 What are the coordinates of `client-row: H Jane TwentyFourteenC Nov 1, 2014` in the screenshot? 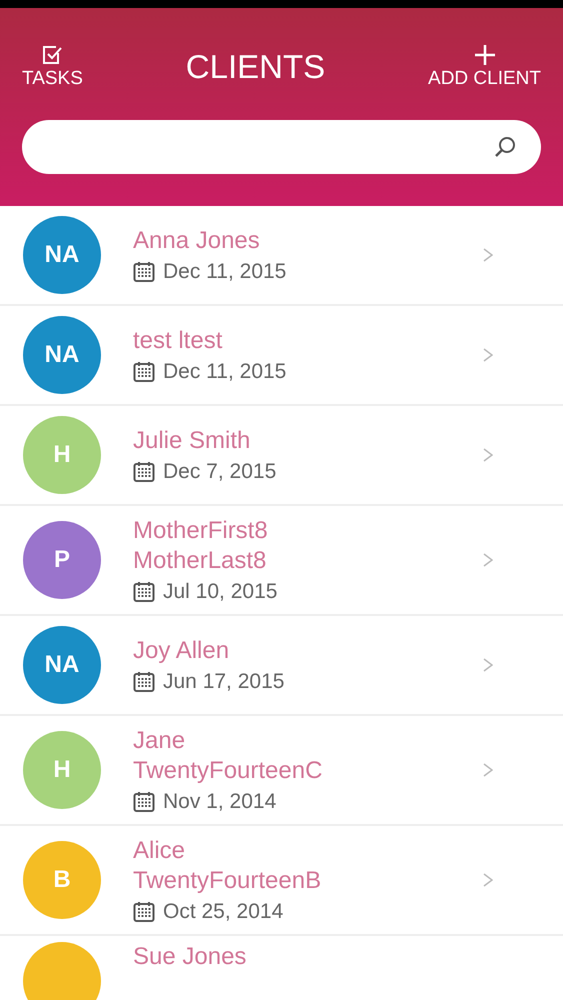 It's located at (281, 771).